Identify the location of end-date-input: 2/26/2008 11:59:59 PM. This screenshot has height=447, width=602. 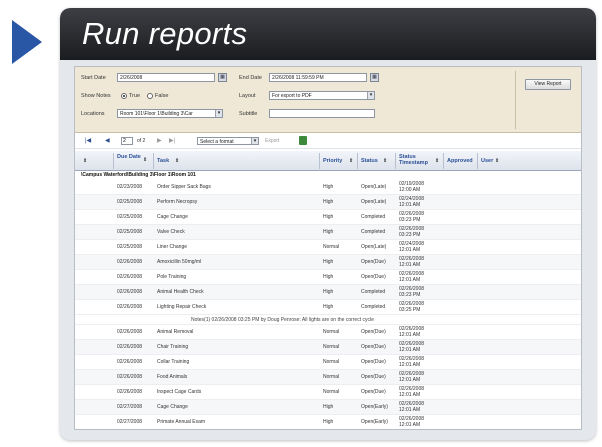
(318, 77).